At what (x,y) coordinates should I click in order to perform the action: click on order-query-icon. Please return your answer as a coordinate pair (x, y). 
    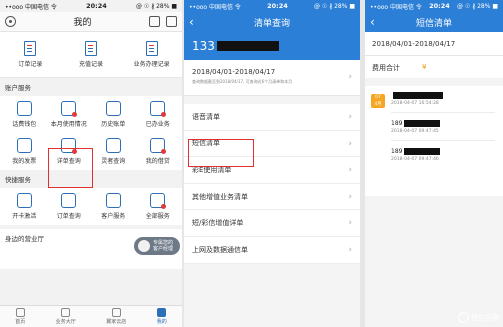
    Looking at the image, I should click on (69, 200).